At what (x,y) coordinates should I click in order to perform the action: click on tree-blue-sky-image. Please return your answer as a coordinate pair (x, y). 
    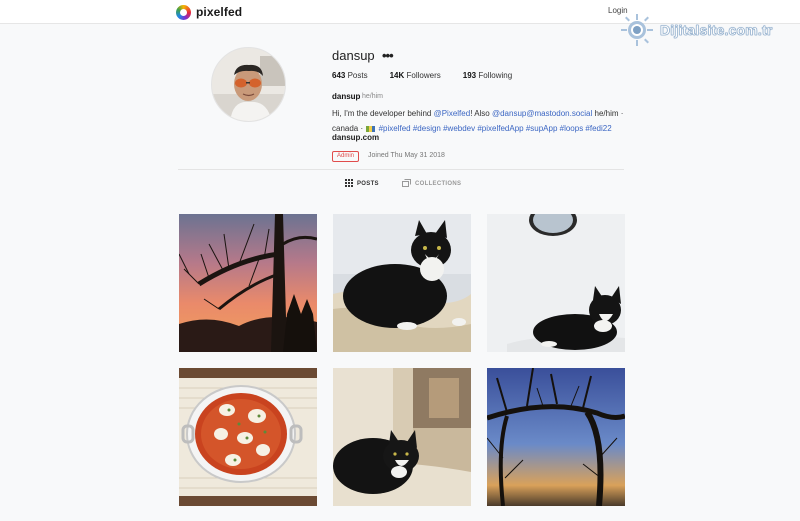
    Looking at the image, I should click on (556, 437).